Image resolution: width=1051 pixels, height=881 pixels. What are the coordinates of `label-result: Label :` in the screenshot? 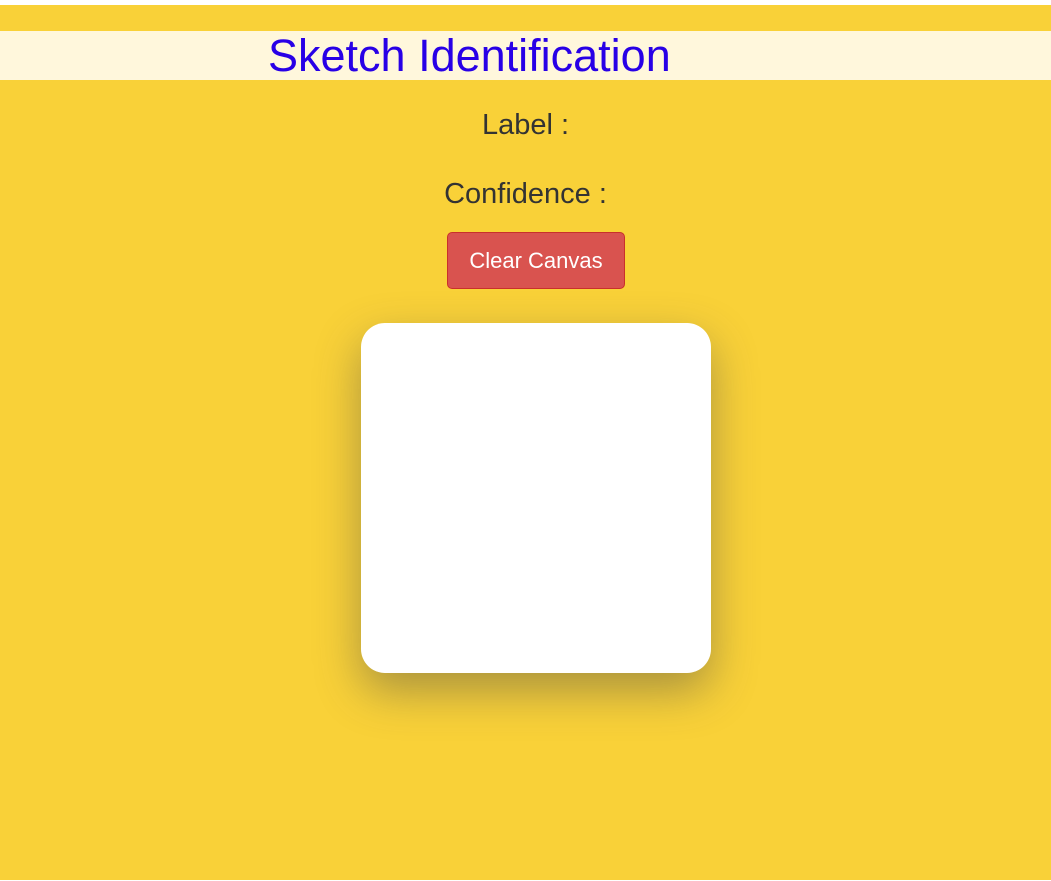 It's located at (525, 125).